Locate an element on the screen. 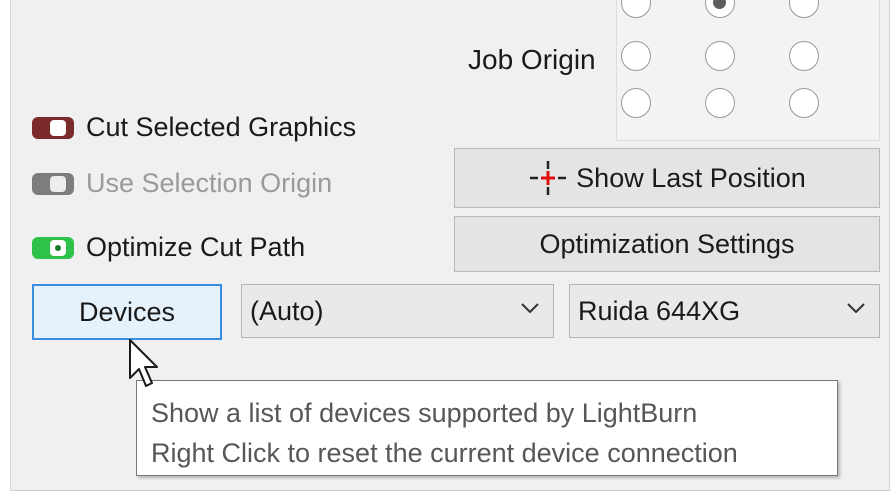 The width and height of the screenshot is (896, 498). devices-label: Devices is located at coordinates (127, 311).